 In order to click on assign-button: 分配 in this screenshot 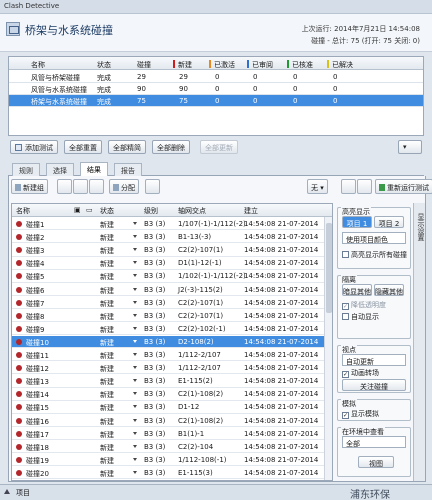, I will do `click(124, 186)`.